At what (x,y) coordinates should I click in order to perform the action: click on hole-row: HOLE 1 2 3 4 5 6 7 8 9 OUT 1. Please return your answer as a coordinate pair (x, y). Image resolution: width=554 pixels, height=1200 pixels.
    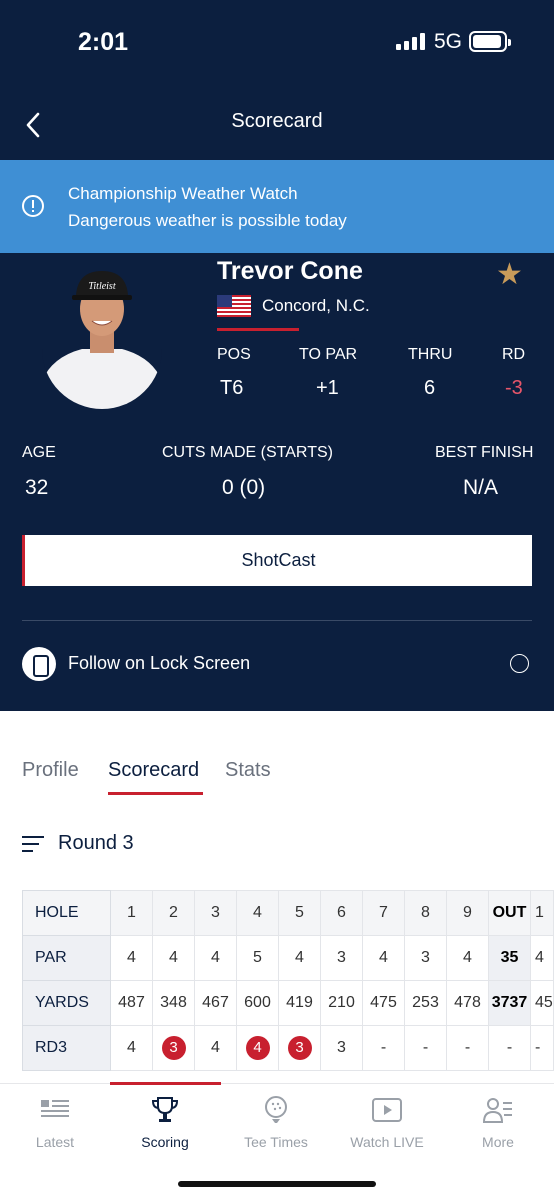
    Looking at the image, I should click on (288, 913).